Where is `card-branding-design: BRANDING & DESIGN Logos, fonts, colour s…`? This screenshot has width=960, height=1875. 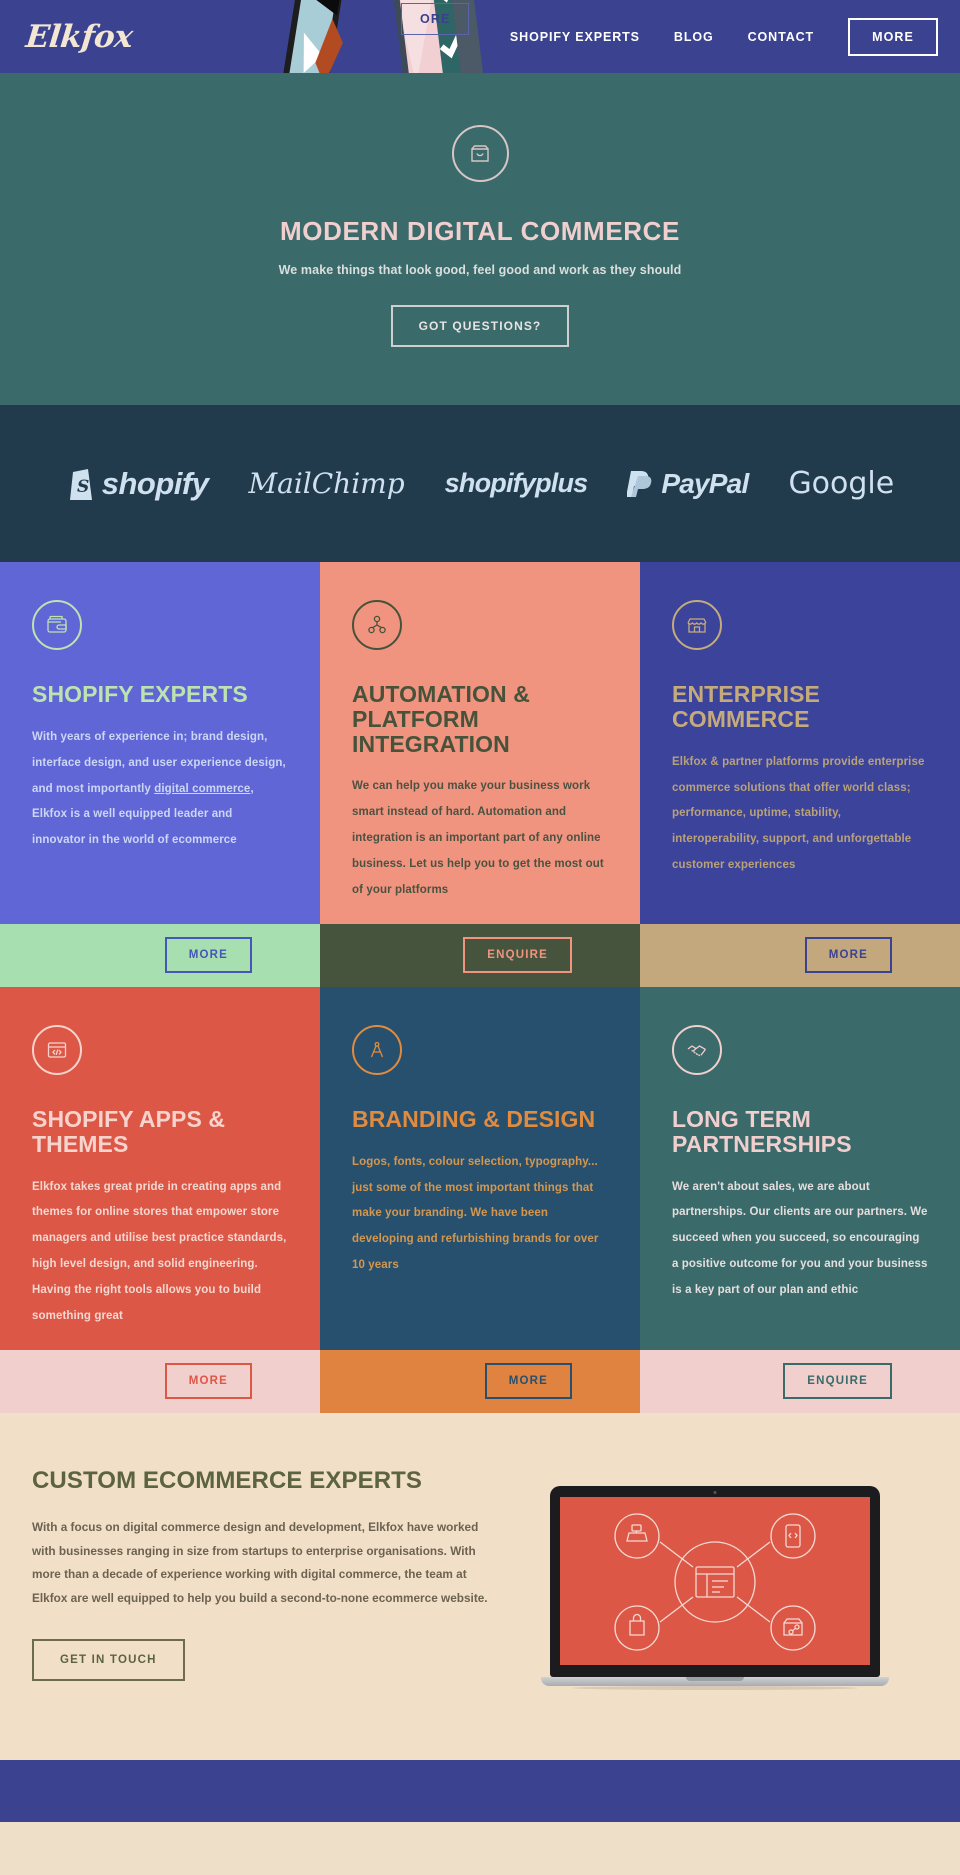 card-branding-design: BRANDING & DESIGN Logos, fonts, colour s… is located at coordinates (480, 1168).